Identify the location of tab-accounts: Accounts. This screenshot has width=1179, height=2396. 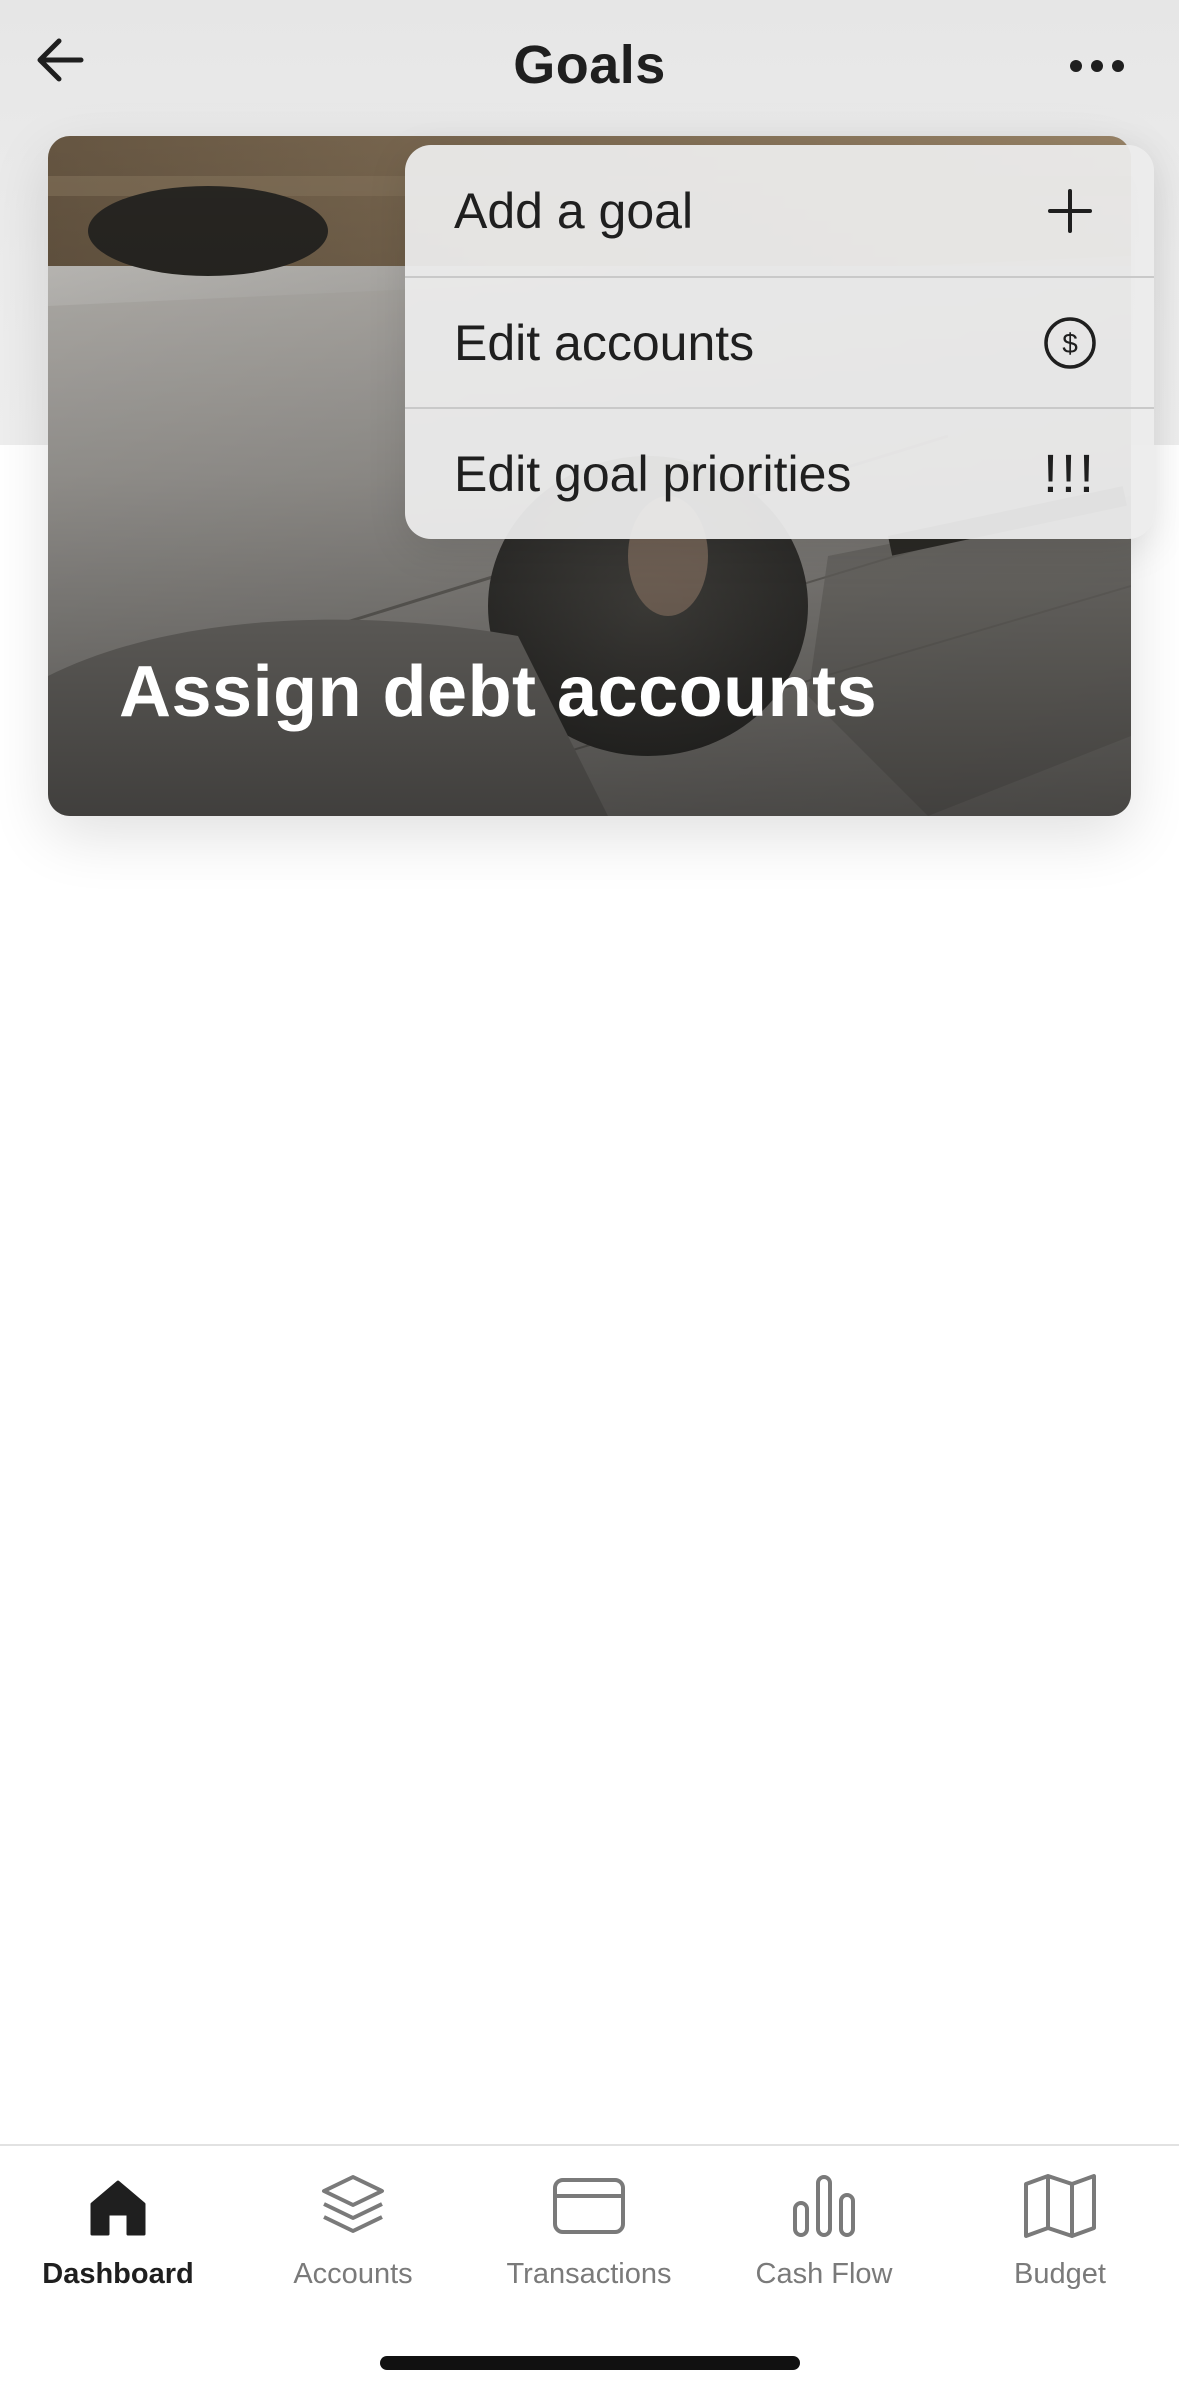
(353, 2236).